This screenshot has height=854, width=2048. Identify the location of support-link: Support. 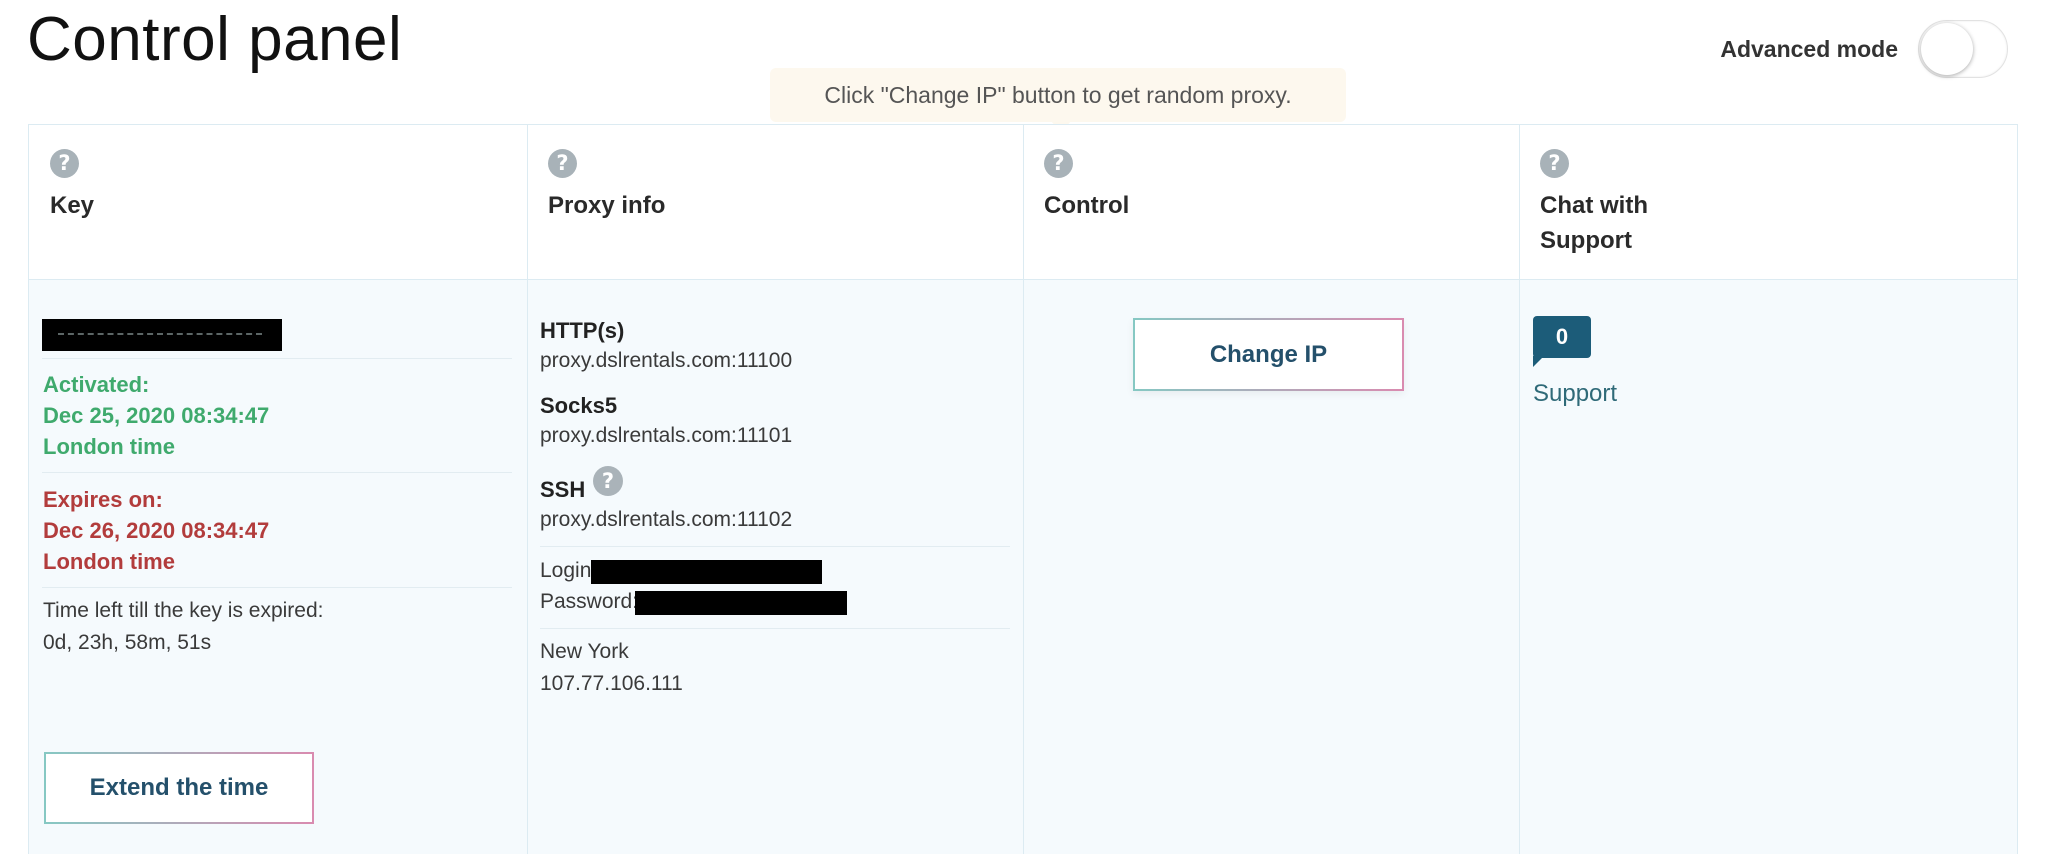
(1575, 394).